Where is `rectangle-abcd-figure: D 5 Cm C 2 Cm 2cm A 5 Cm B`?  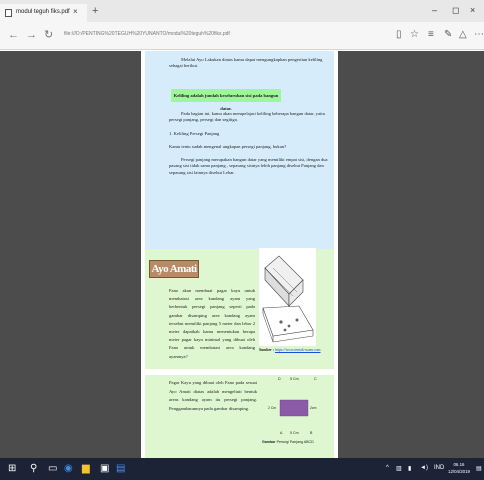 rectangle-abcd-figure: D 5 Cm C 2 Cm 2cm A 5 Cm B is located at coordinates (292, 406).